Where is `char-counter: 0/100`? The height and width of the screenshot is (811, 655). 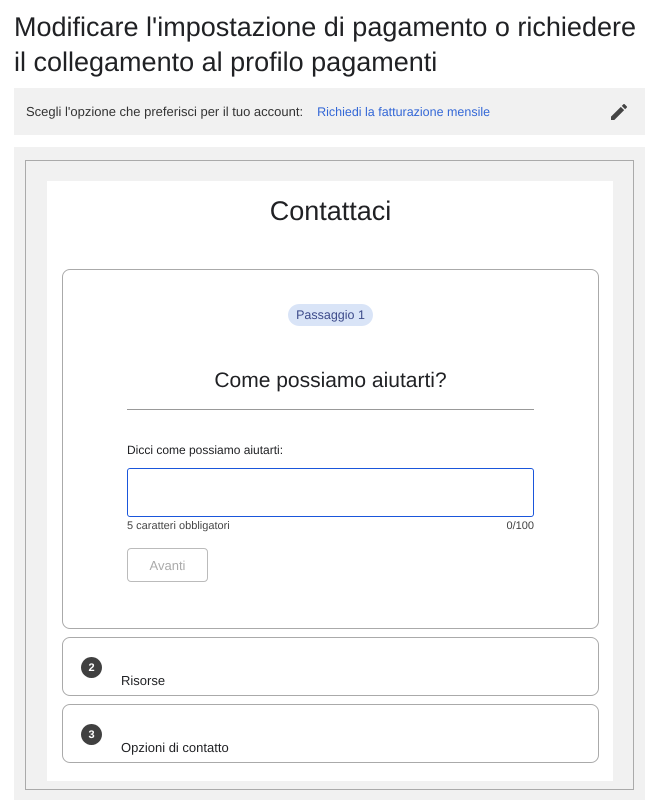
char-counter: 0/100 is located at coordinates (520, 526).